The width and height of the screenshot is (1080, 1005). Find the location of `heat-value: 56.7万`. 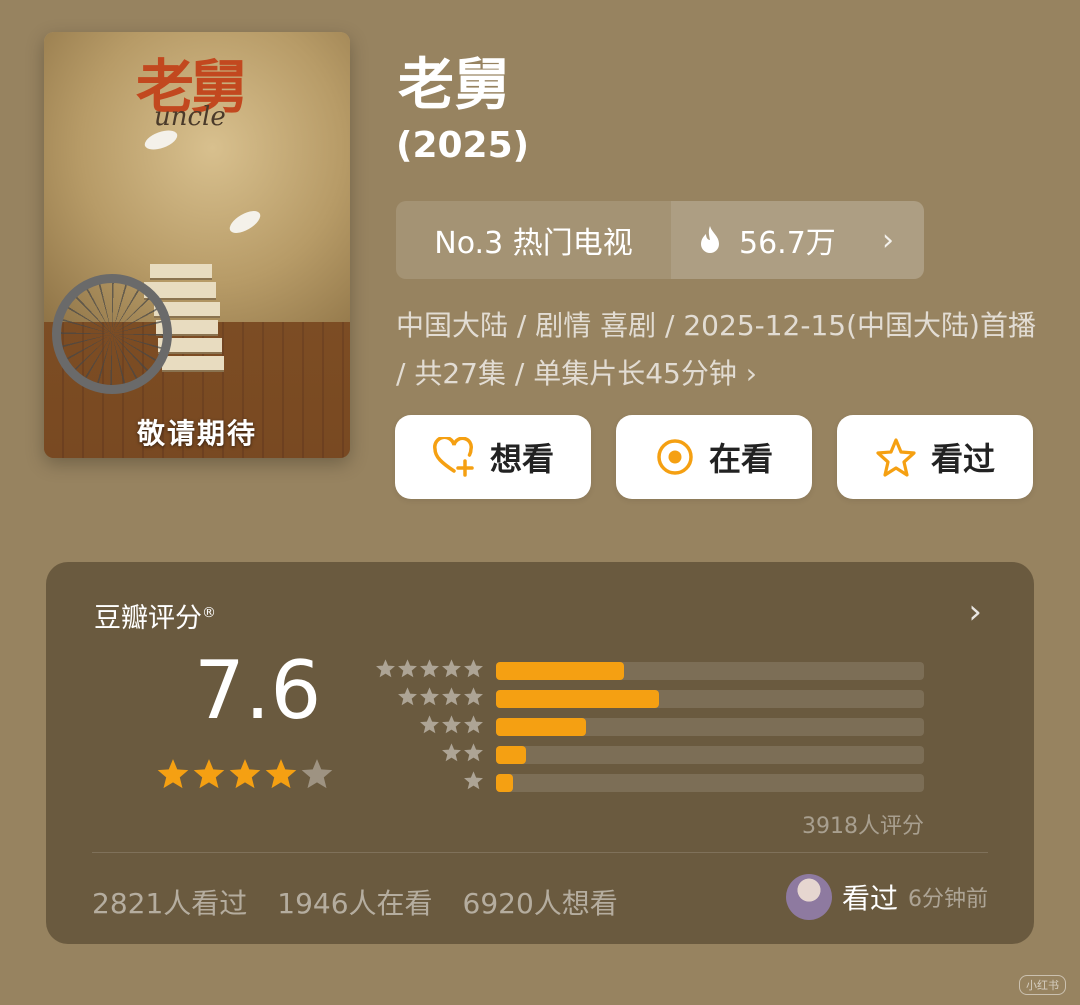

heat-value: 56.7万 is located at coordinates (787, 243).